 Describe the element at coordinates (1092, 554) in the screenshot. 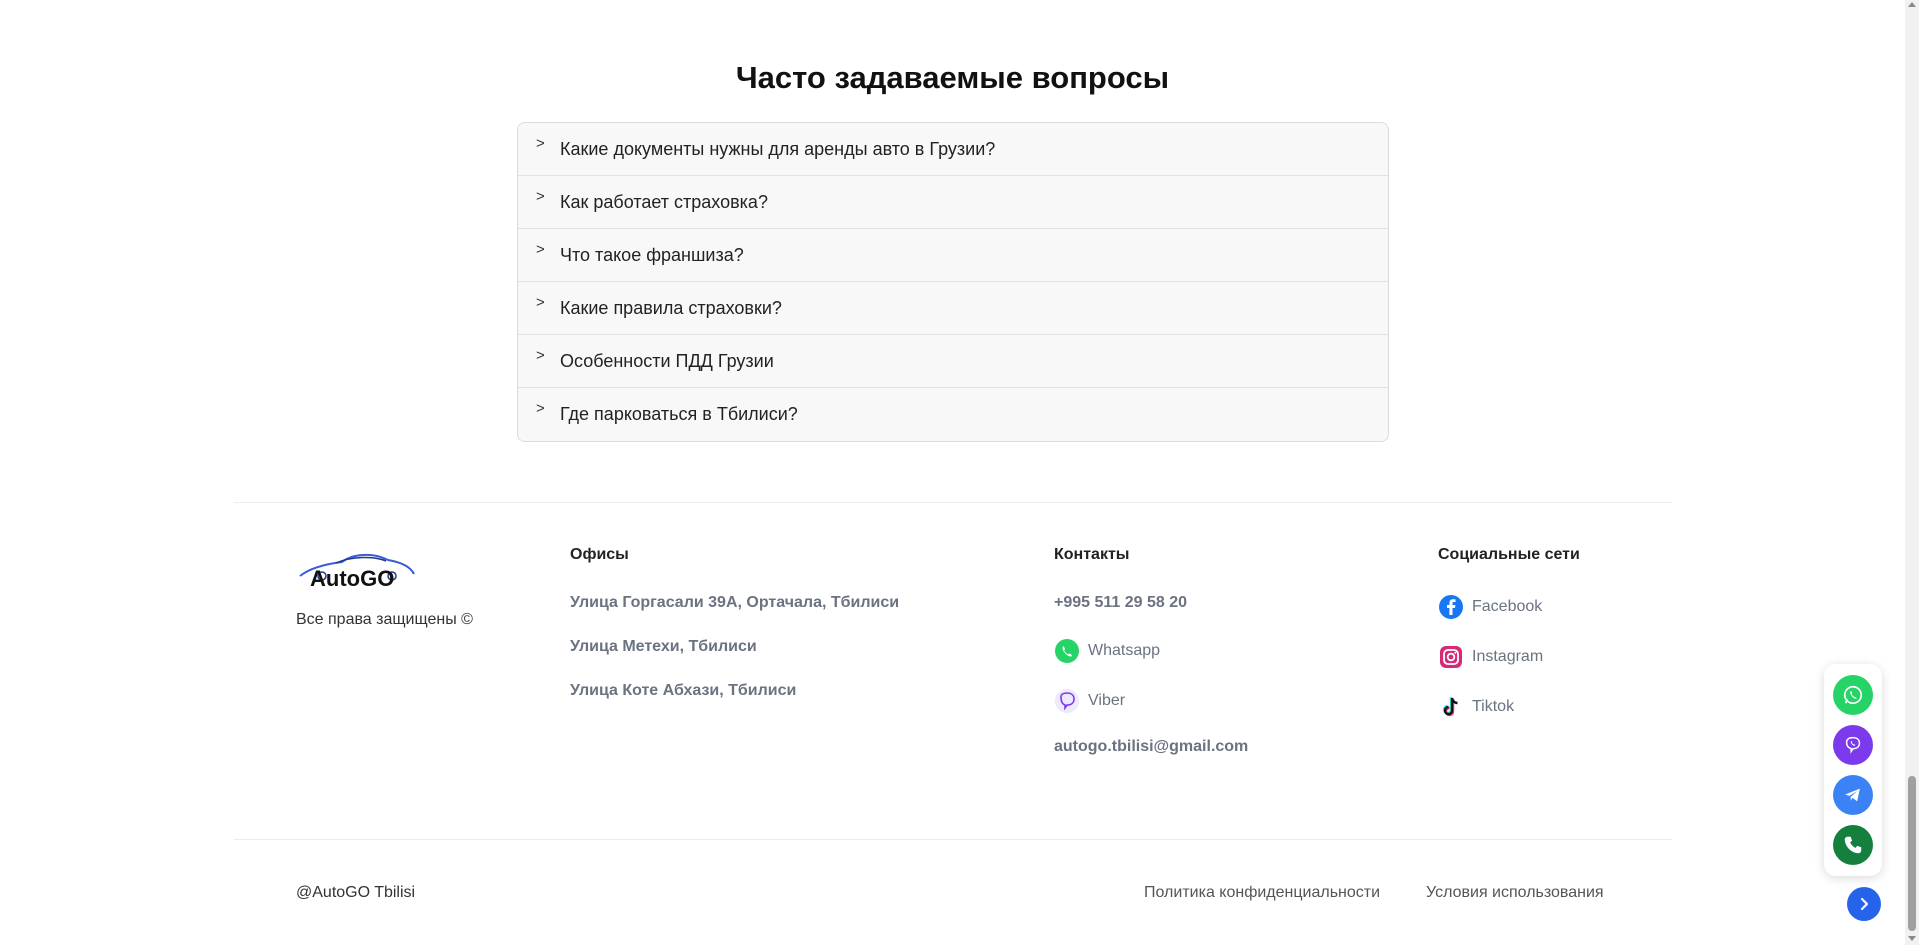

I see `contacts-title: Контакты` at that location.